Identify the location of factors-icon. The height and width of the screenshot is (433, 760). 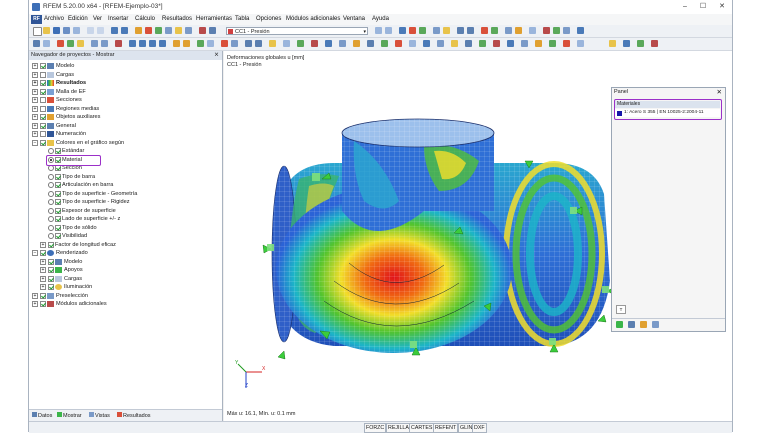
(643, 324).